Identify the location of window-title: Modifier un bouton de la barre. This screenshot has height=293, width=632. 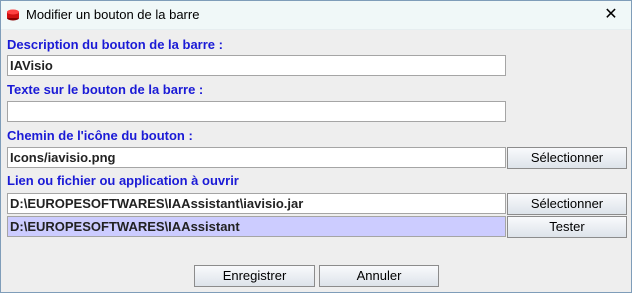
(113, 14).